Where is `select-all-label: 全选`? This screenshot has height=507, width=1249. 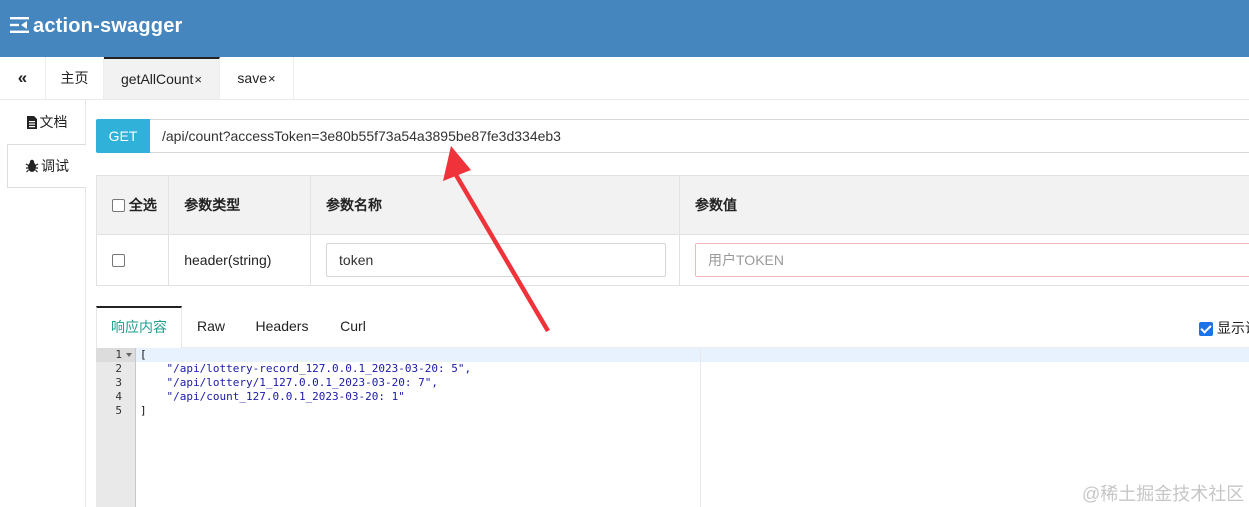
select-all-label: 全选 is located at coordinates (142, 205).